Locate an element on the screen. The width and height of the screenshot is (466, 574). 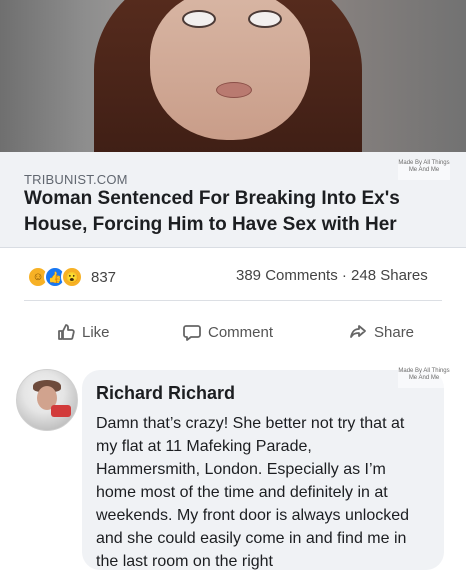
comment-icon is located at coordinates (192, 332).